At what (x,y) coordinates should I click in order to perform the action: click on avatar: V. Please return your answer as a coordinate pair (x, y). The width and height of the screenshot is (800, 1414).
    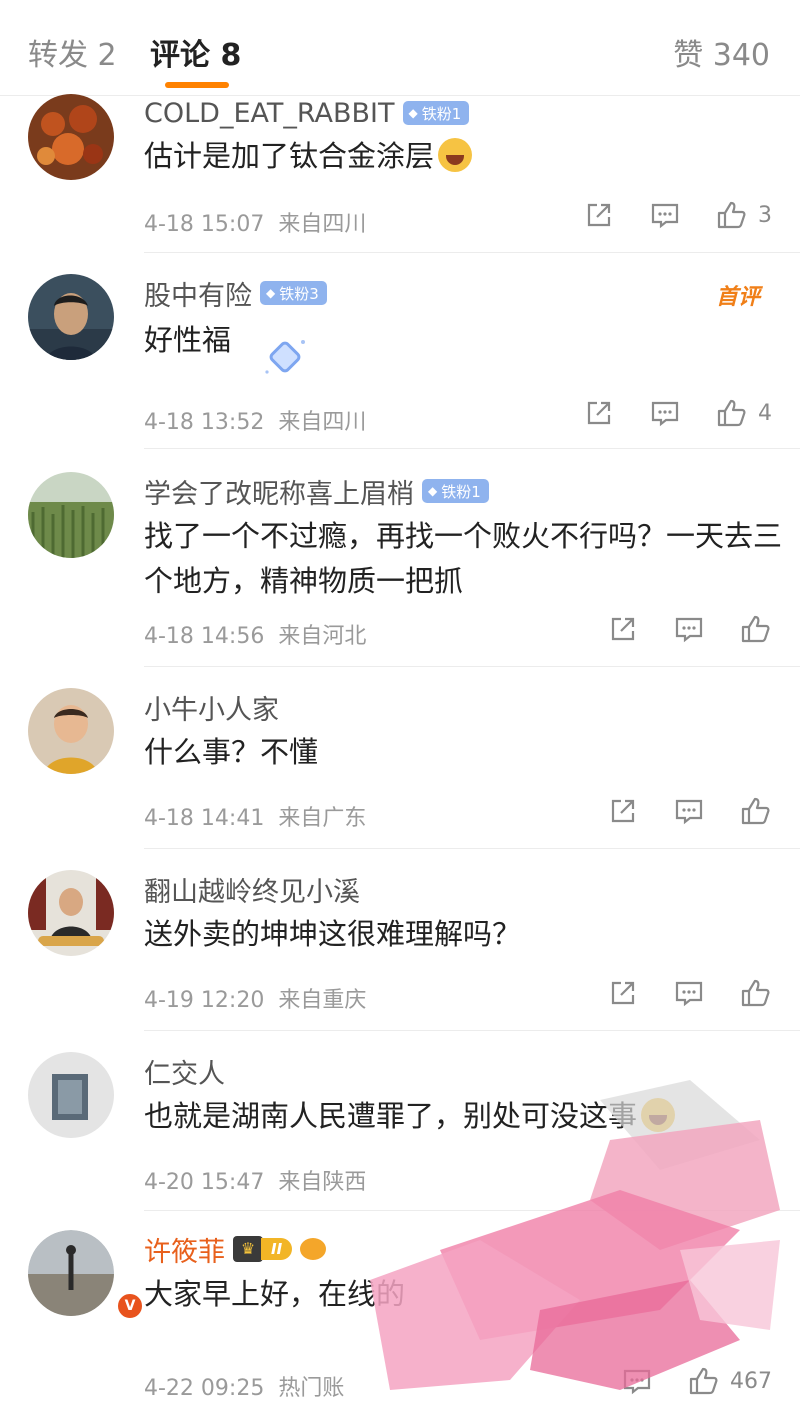
    Looking at the image, I should click on (86, 1275).